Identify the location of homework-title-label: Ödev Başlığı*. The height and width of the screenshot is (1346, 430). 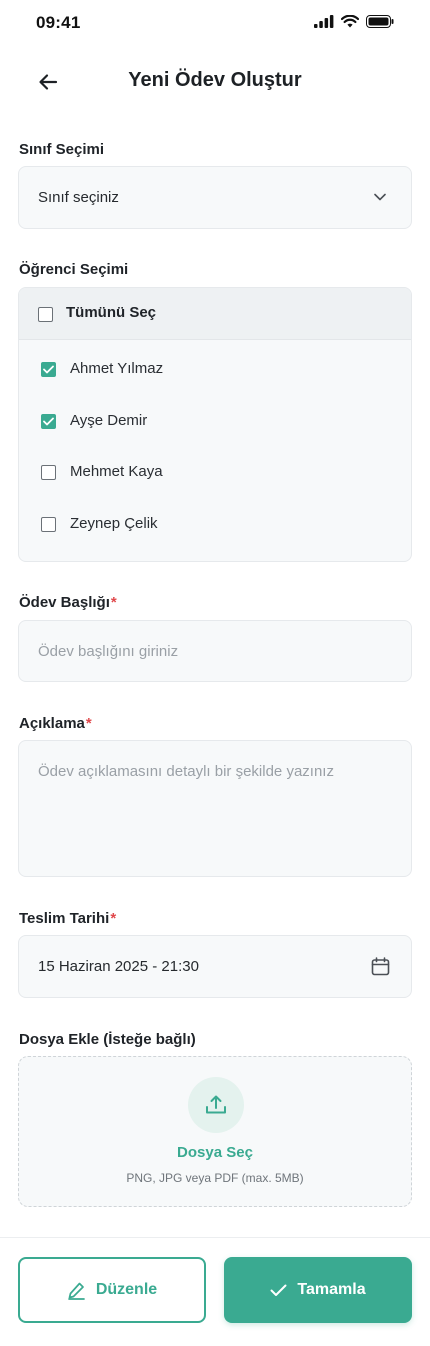
(68, 602).